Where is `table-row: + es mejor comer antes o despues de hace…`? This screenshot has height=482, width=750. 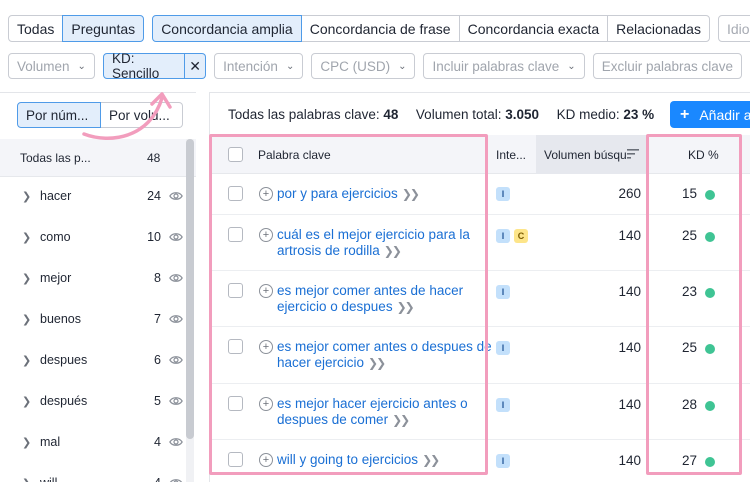 table-row: + es mejor comer antes o despues de hace… is located at coordinates (480, 355).